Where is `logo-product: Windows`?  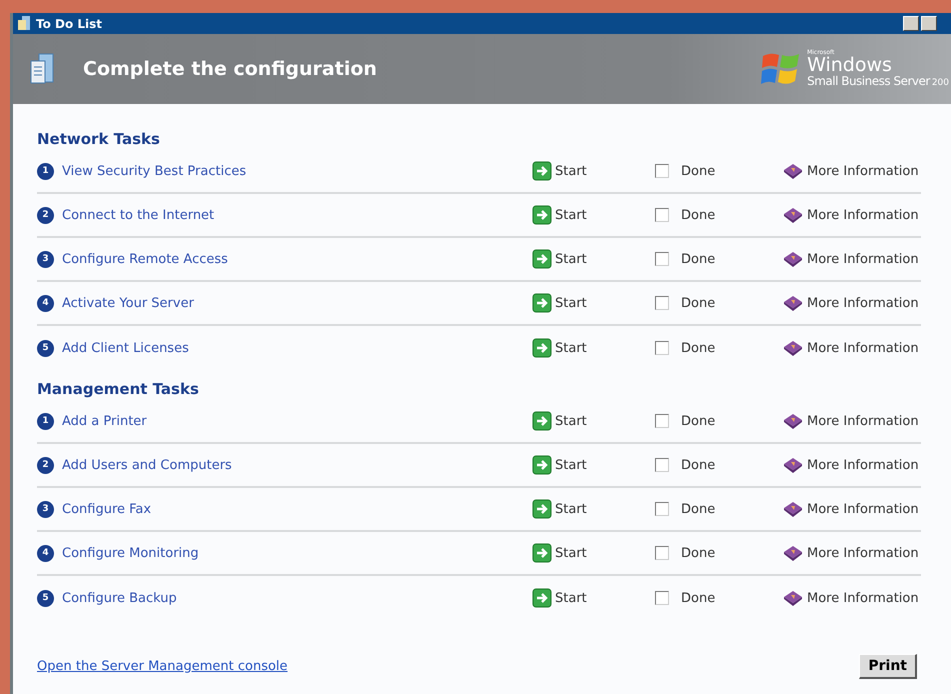
logo-product: Windows is located at coordinates (850, 65).